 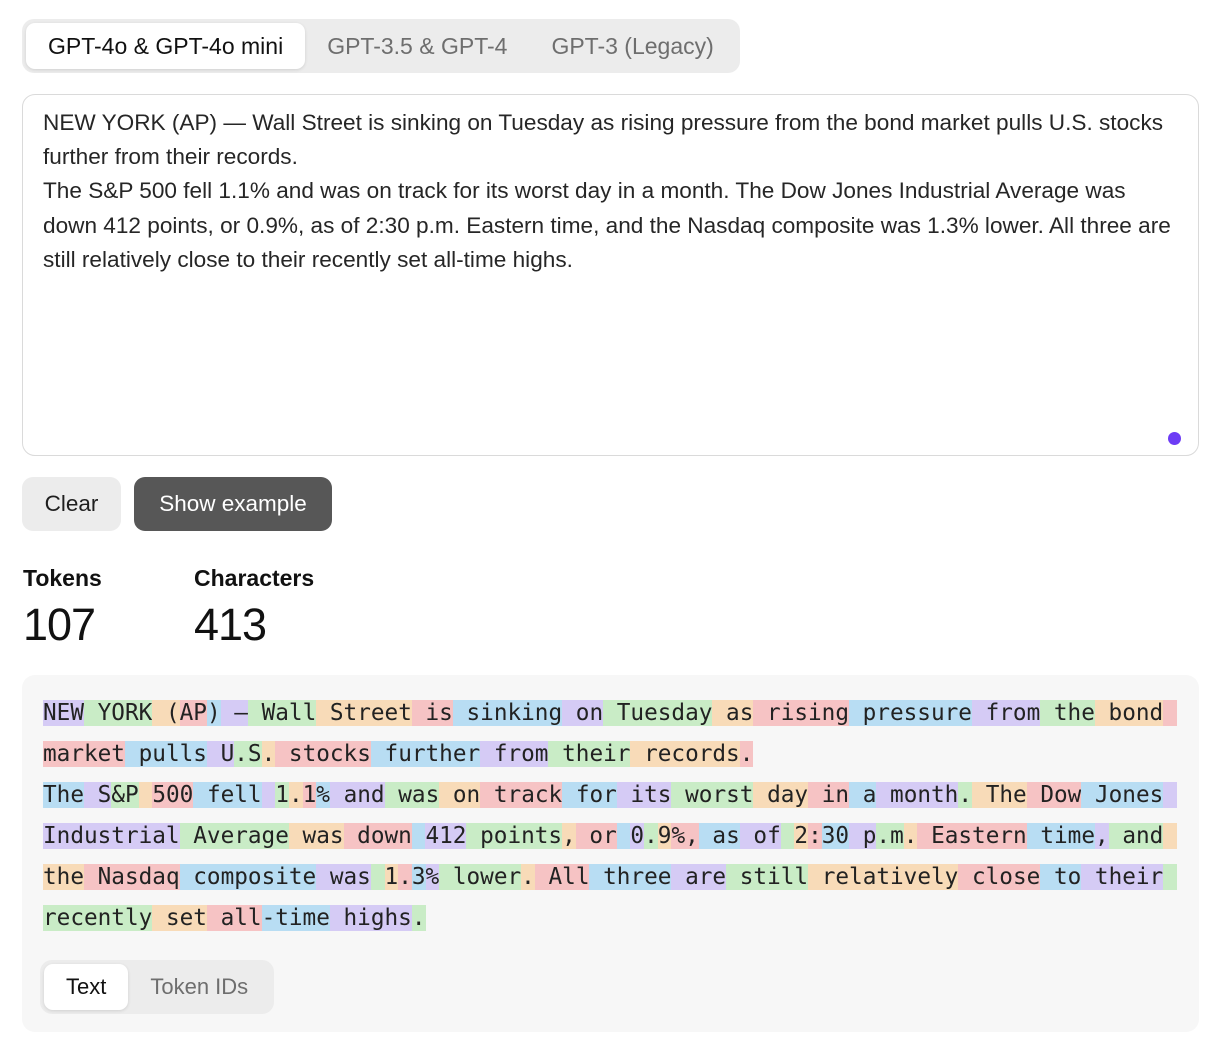 I want to click on token: sinking, so click(x=507, y=713).